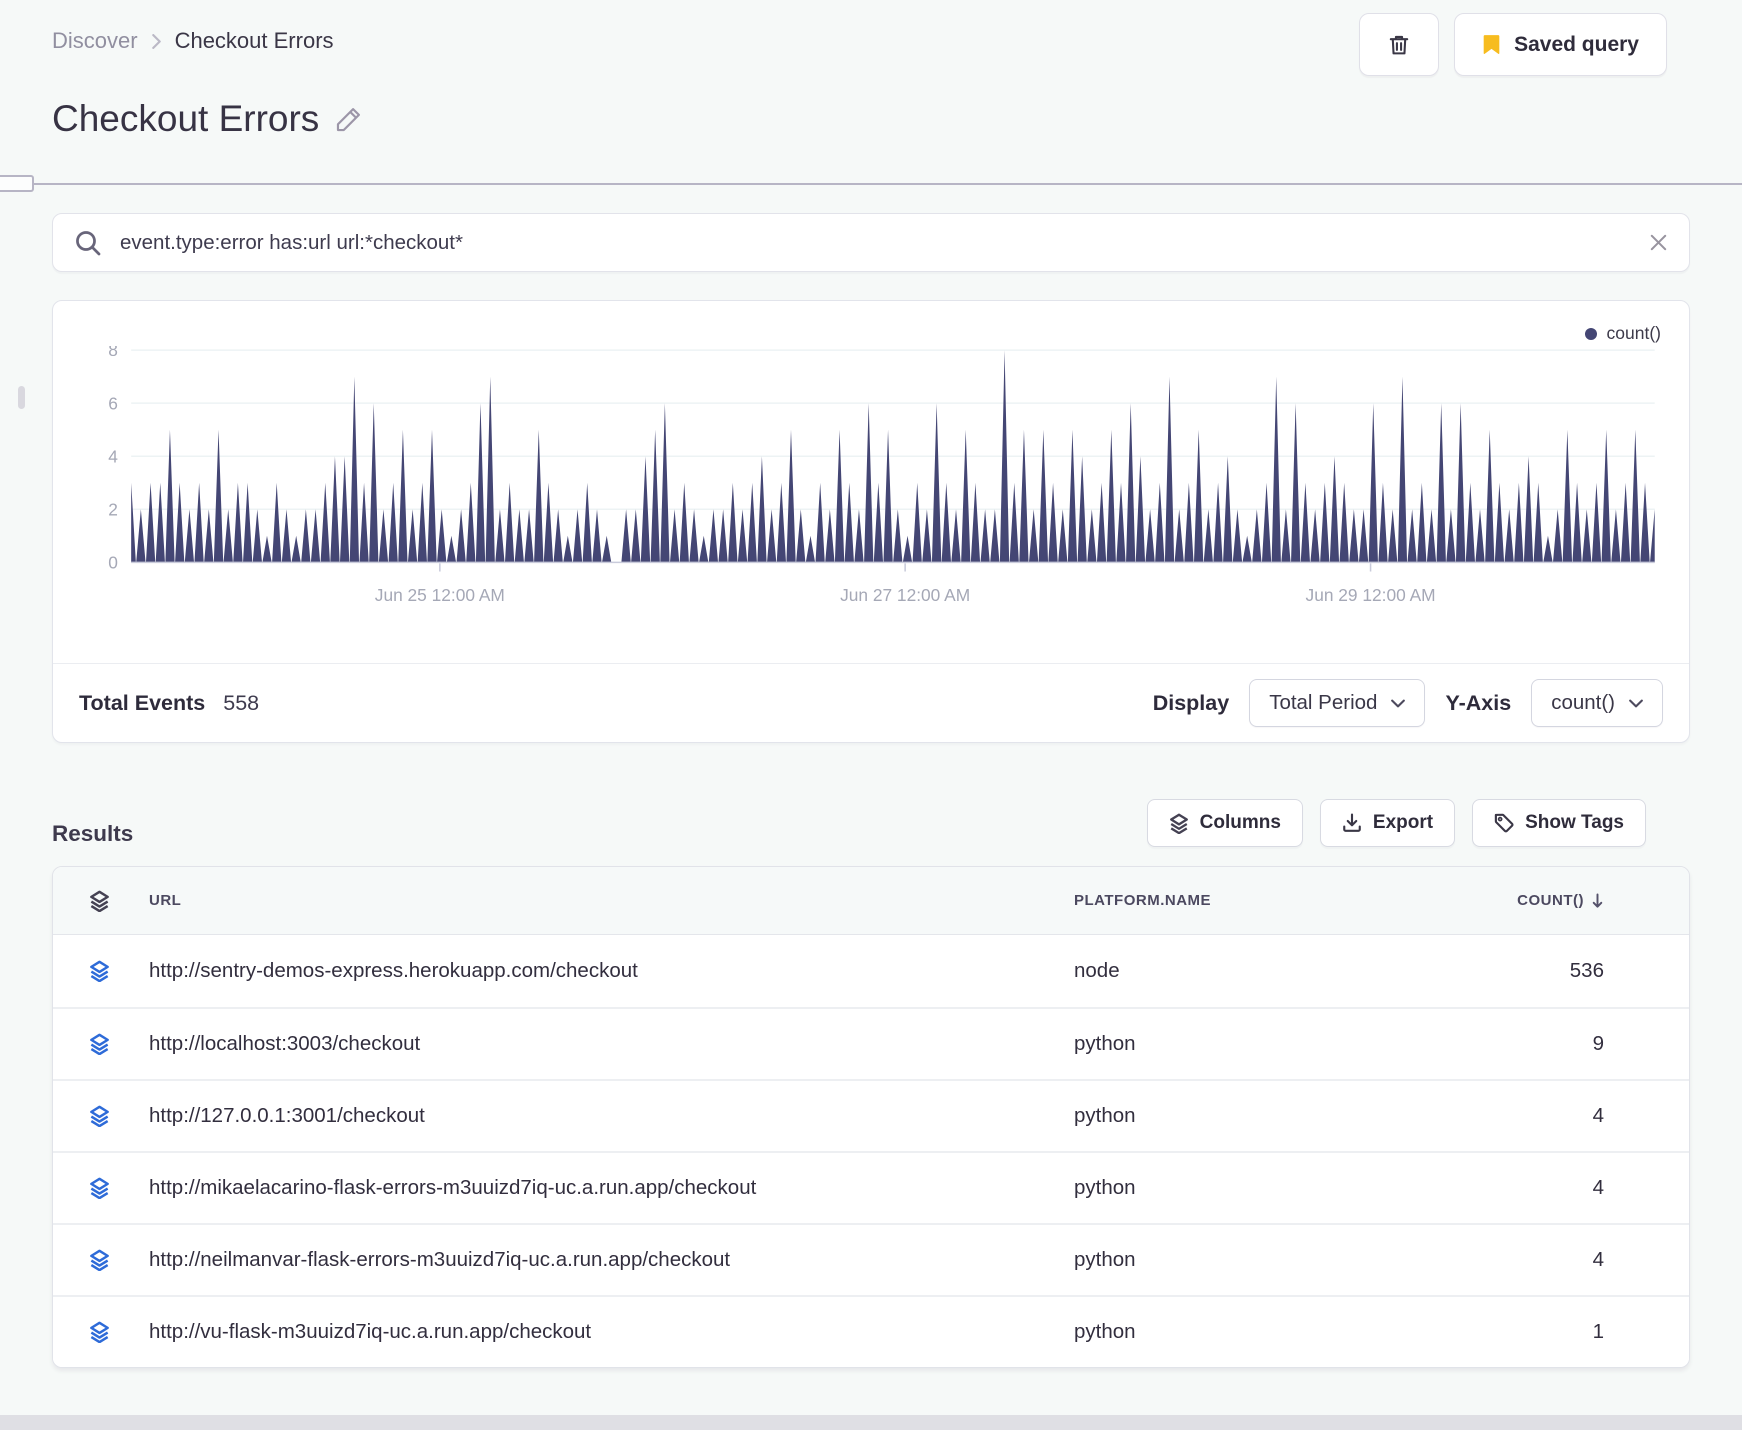  What do you see at coordinates (1478, 702) in the screenshot?
I see `yaxis-label: Y-Axis` at bounding box center [1478, 702].